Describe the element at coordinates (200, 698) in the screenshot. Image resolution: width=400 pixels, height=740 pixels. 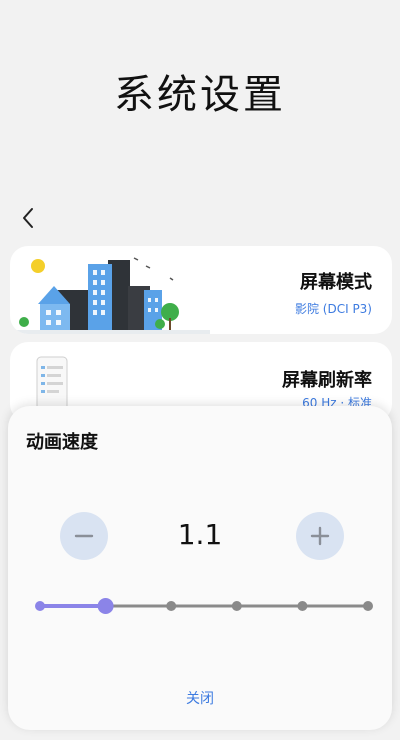
I see `close-button: 关闭` at that location.